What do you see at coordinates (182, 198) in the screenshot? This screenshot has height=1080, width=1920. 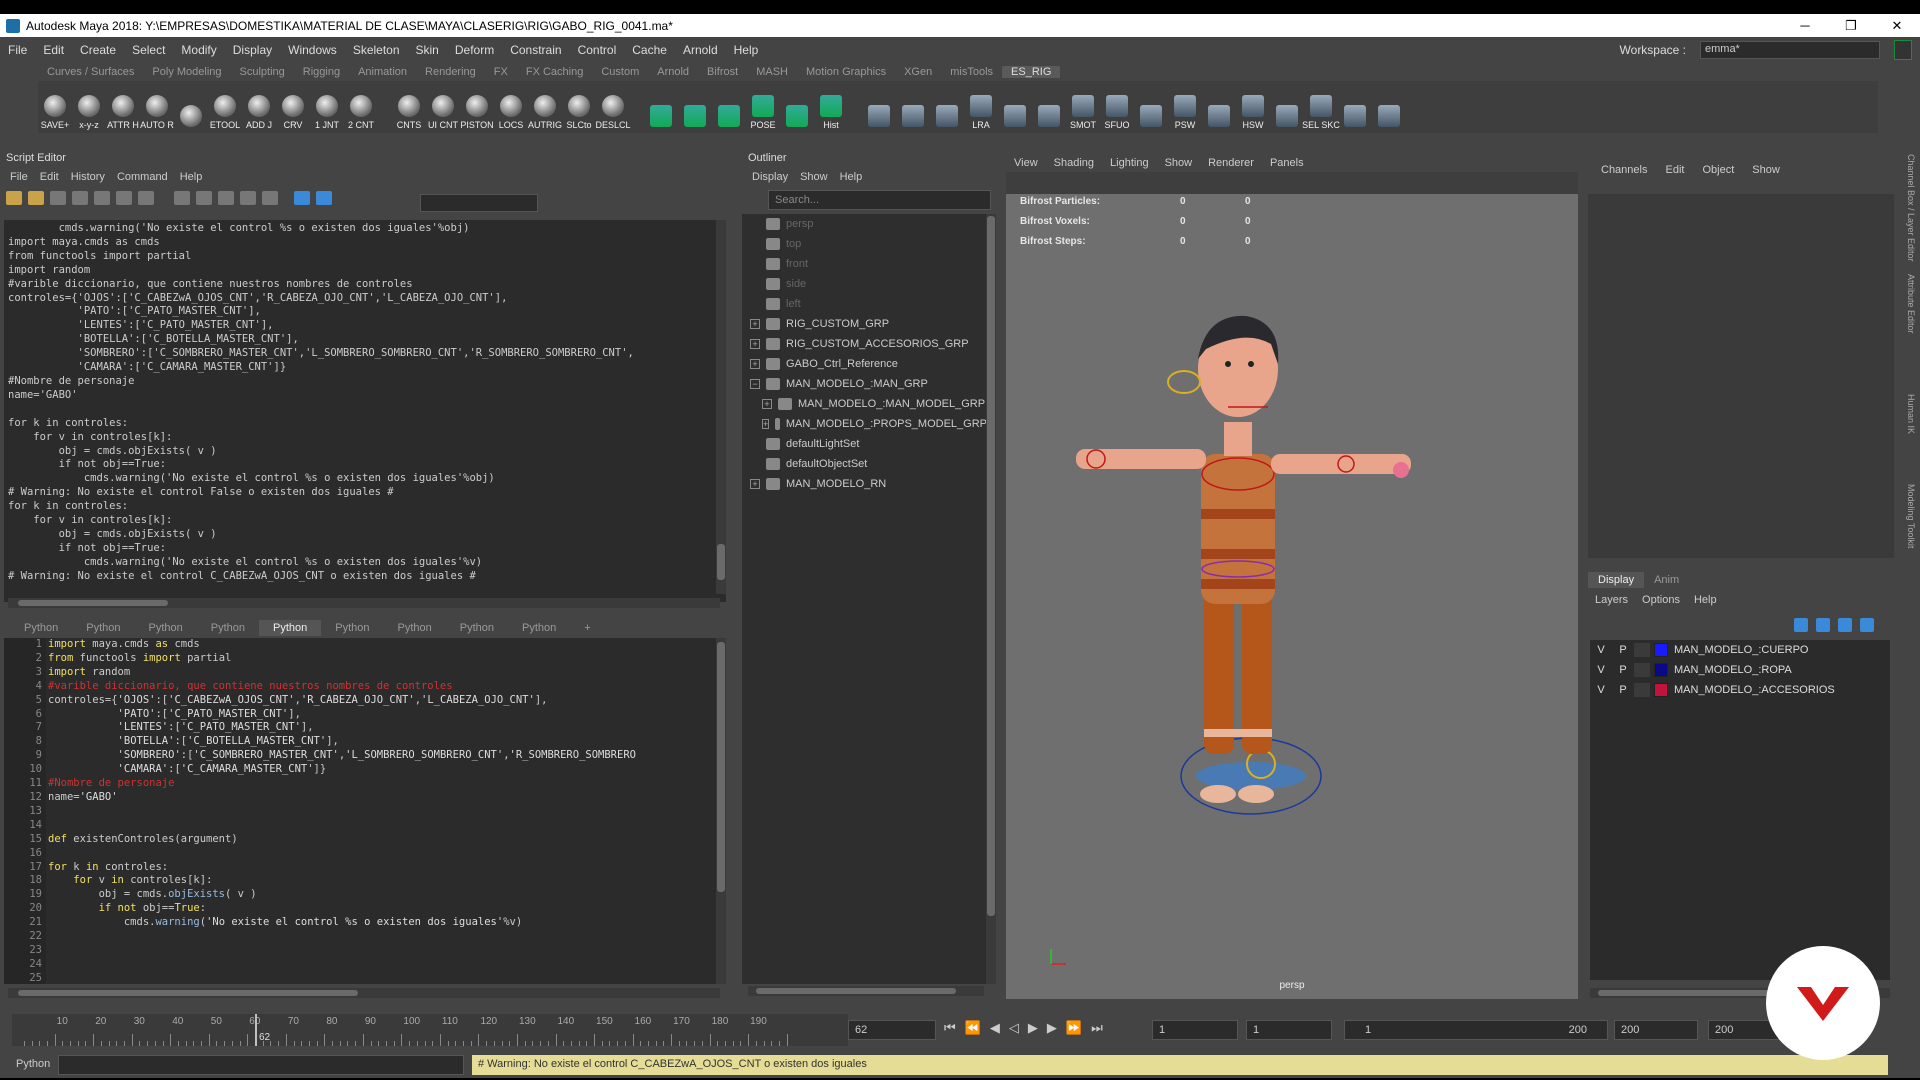 I see `show-history-icon` at bounding box center [182, 198].